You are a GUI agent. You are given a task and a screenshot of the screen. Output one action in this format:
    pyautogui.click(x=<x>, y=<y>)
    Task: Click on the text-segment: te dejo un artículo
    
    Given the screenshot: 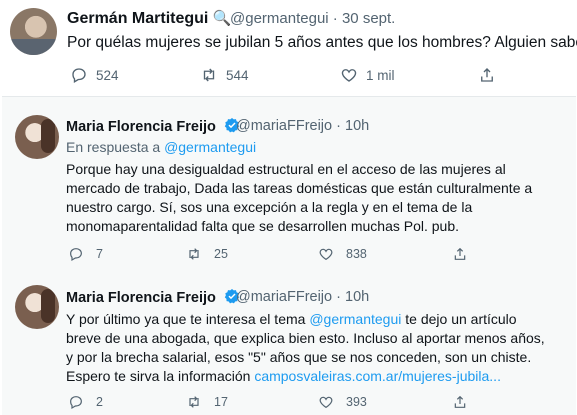 What is the action you would take?
    pyautogui.click(x=461, y=319)
    